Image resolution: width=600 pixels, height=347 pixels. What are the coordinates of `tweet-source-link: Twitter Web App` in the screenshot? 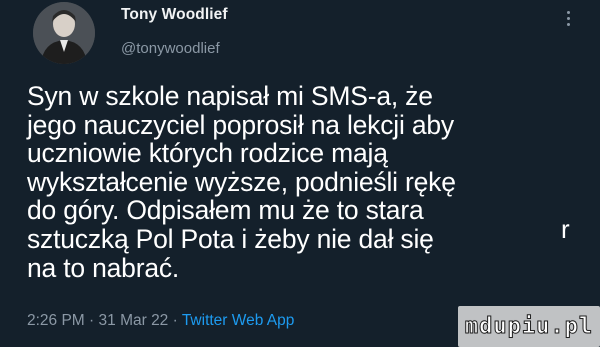 It's located at (238, 320).